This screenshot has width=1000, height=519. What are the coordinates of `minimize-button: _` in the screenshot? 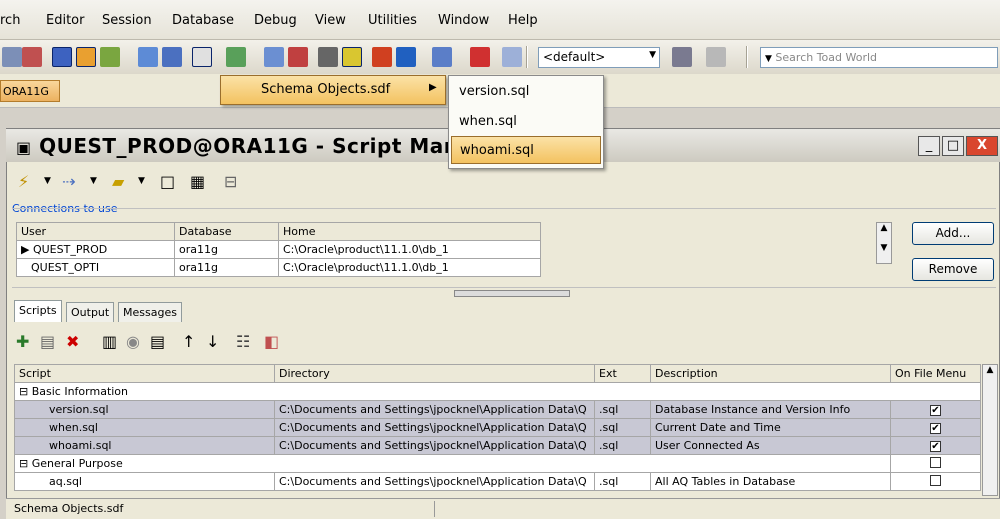 It's located at (929, 146).